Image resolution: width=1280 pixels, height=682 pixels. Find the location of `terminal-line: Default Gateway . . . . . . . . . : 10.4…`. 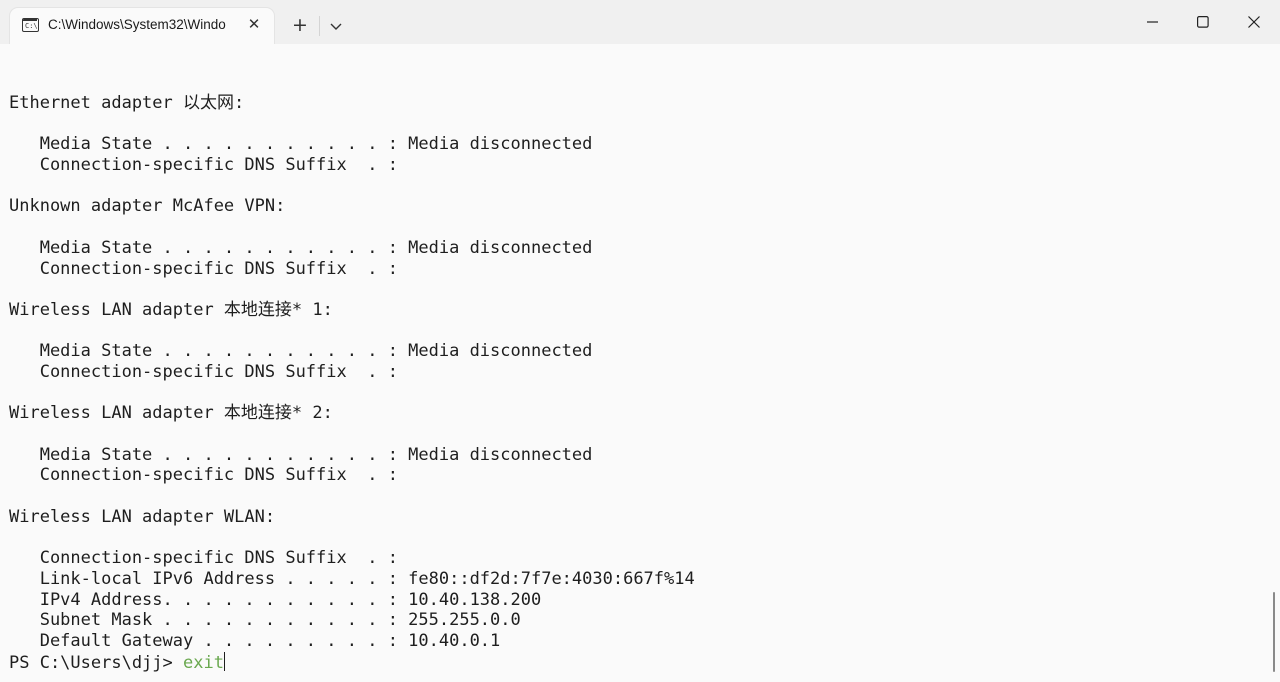

terminal-line: Default Gateway . . . . . . . . . : 10.4… is located at coordinates (255, 640).